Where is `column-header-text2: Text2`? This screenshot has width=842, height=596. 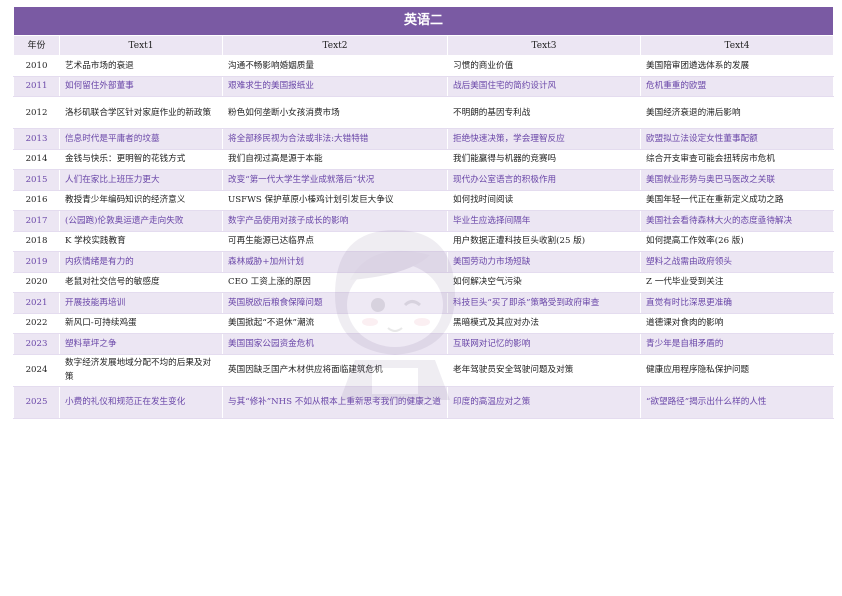
column-header-text2: Text2 is located at coordinates (335, 45).